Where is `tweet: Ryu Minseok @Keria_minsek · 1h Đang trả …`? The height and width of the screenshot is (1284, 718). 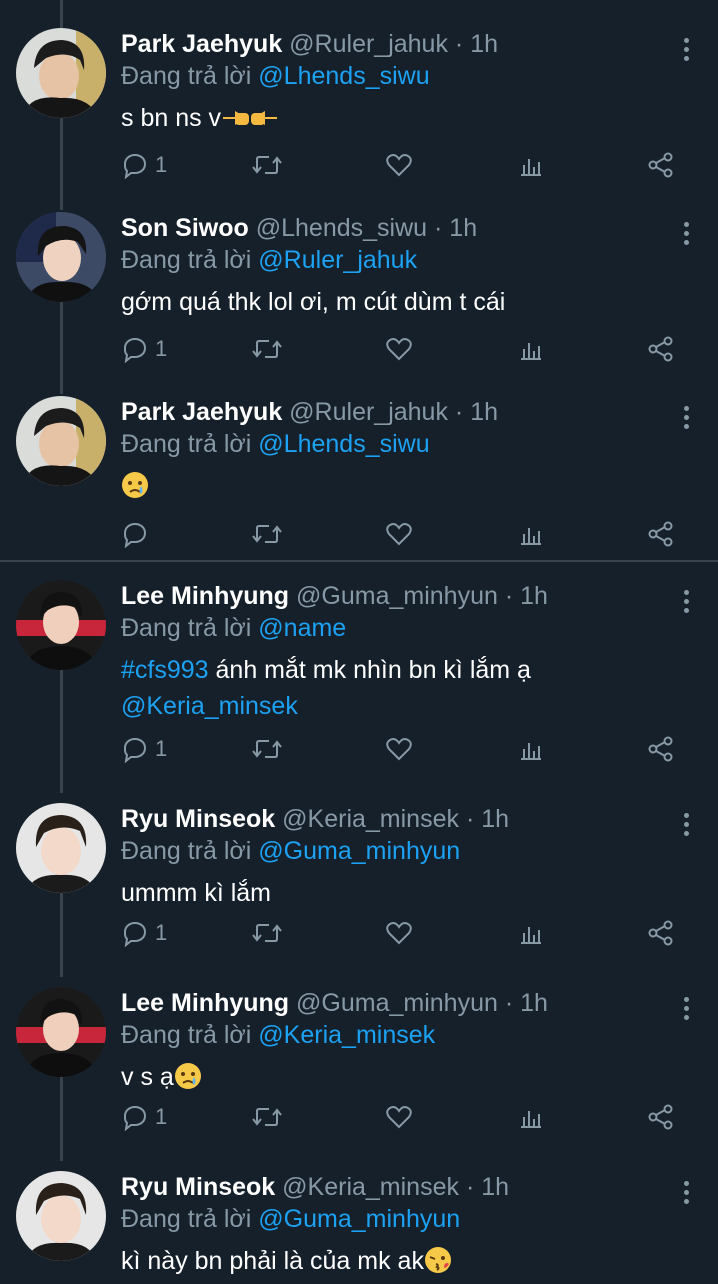
tweet: Ryu Minseok @Keria_minsek · 1h Đang trả … is located at coordinates (359, 1214).